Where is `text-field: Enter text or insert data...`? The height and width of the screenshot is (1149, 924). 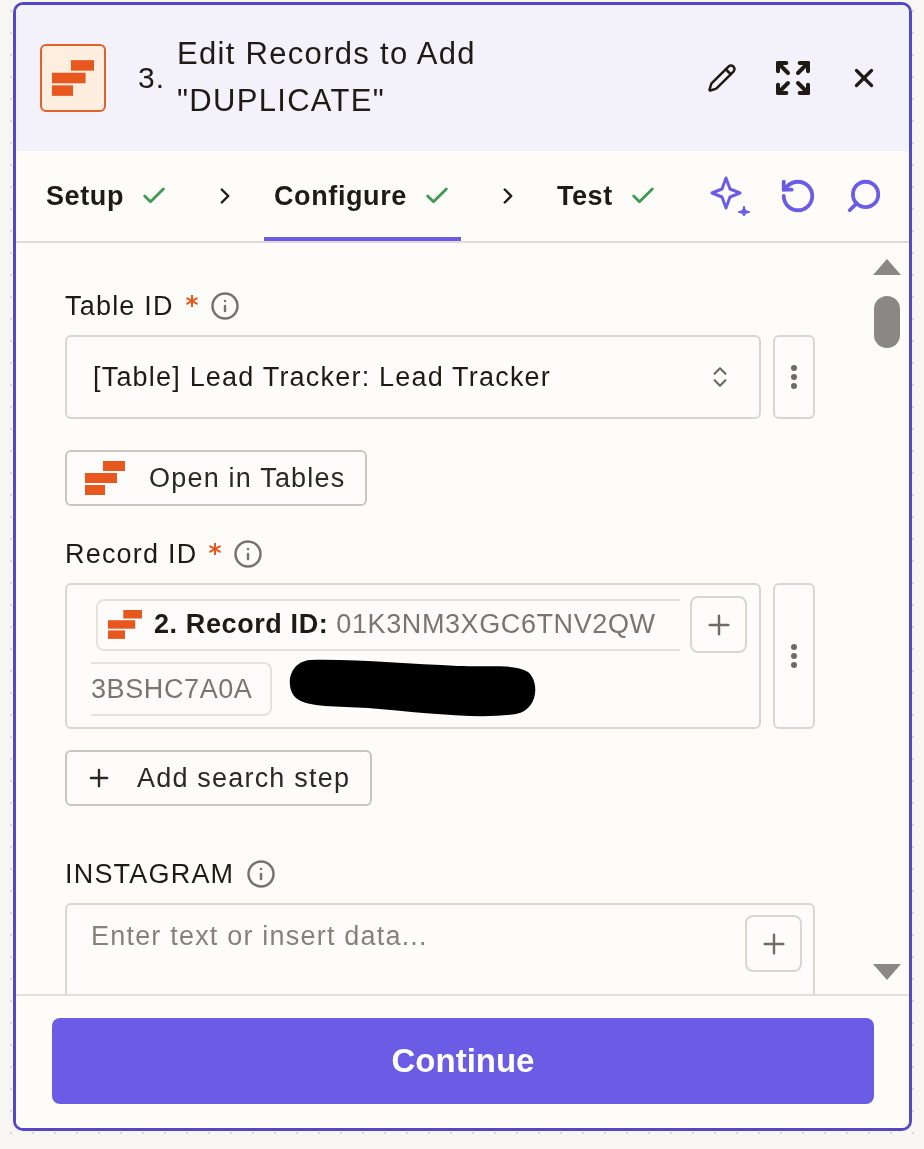
text-field: Enter text or insert data... is located at coordinates (440, 948).